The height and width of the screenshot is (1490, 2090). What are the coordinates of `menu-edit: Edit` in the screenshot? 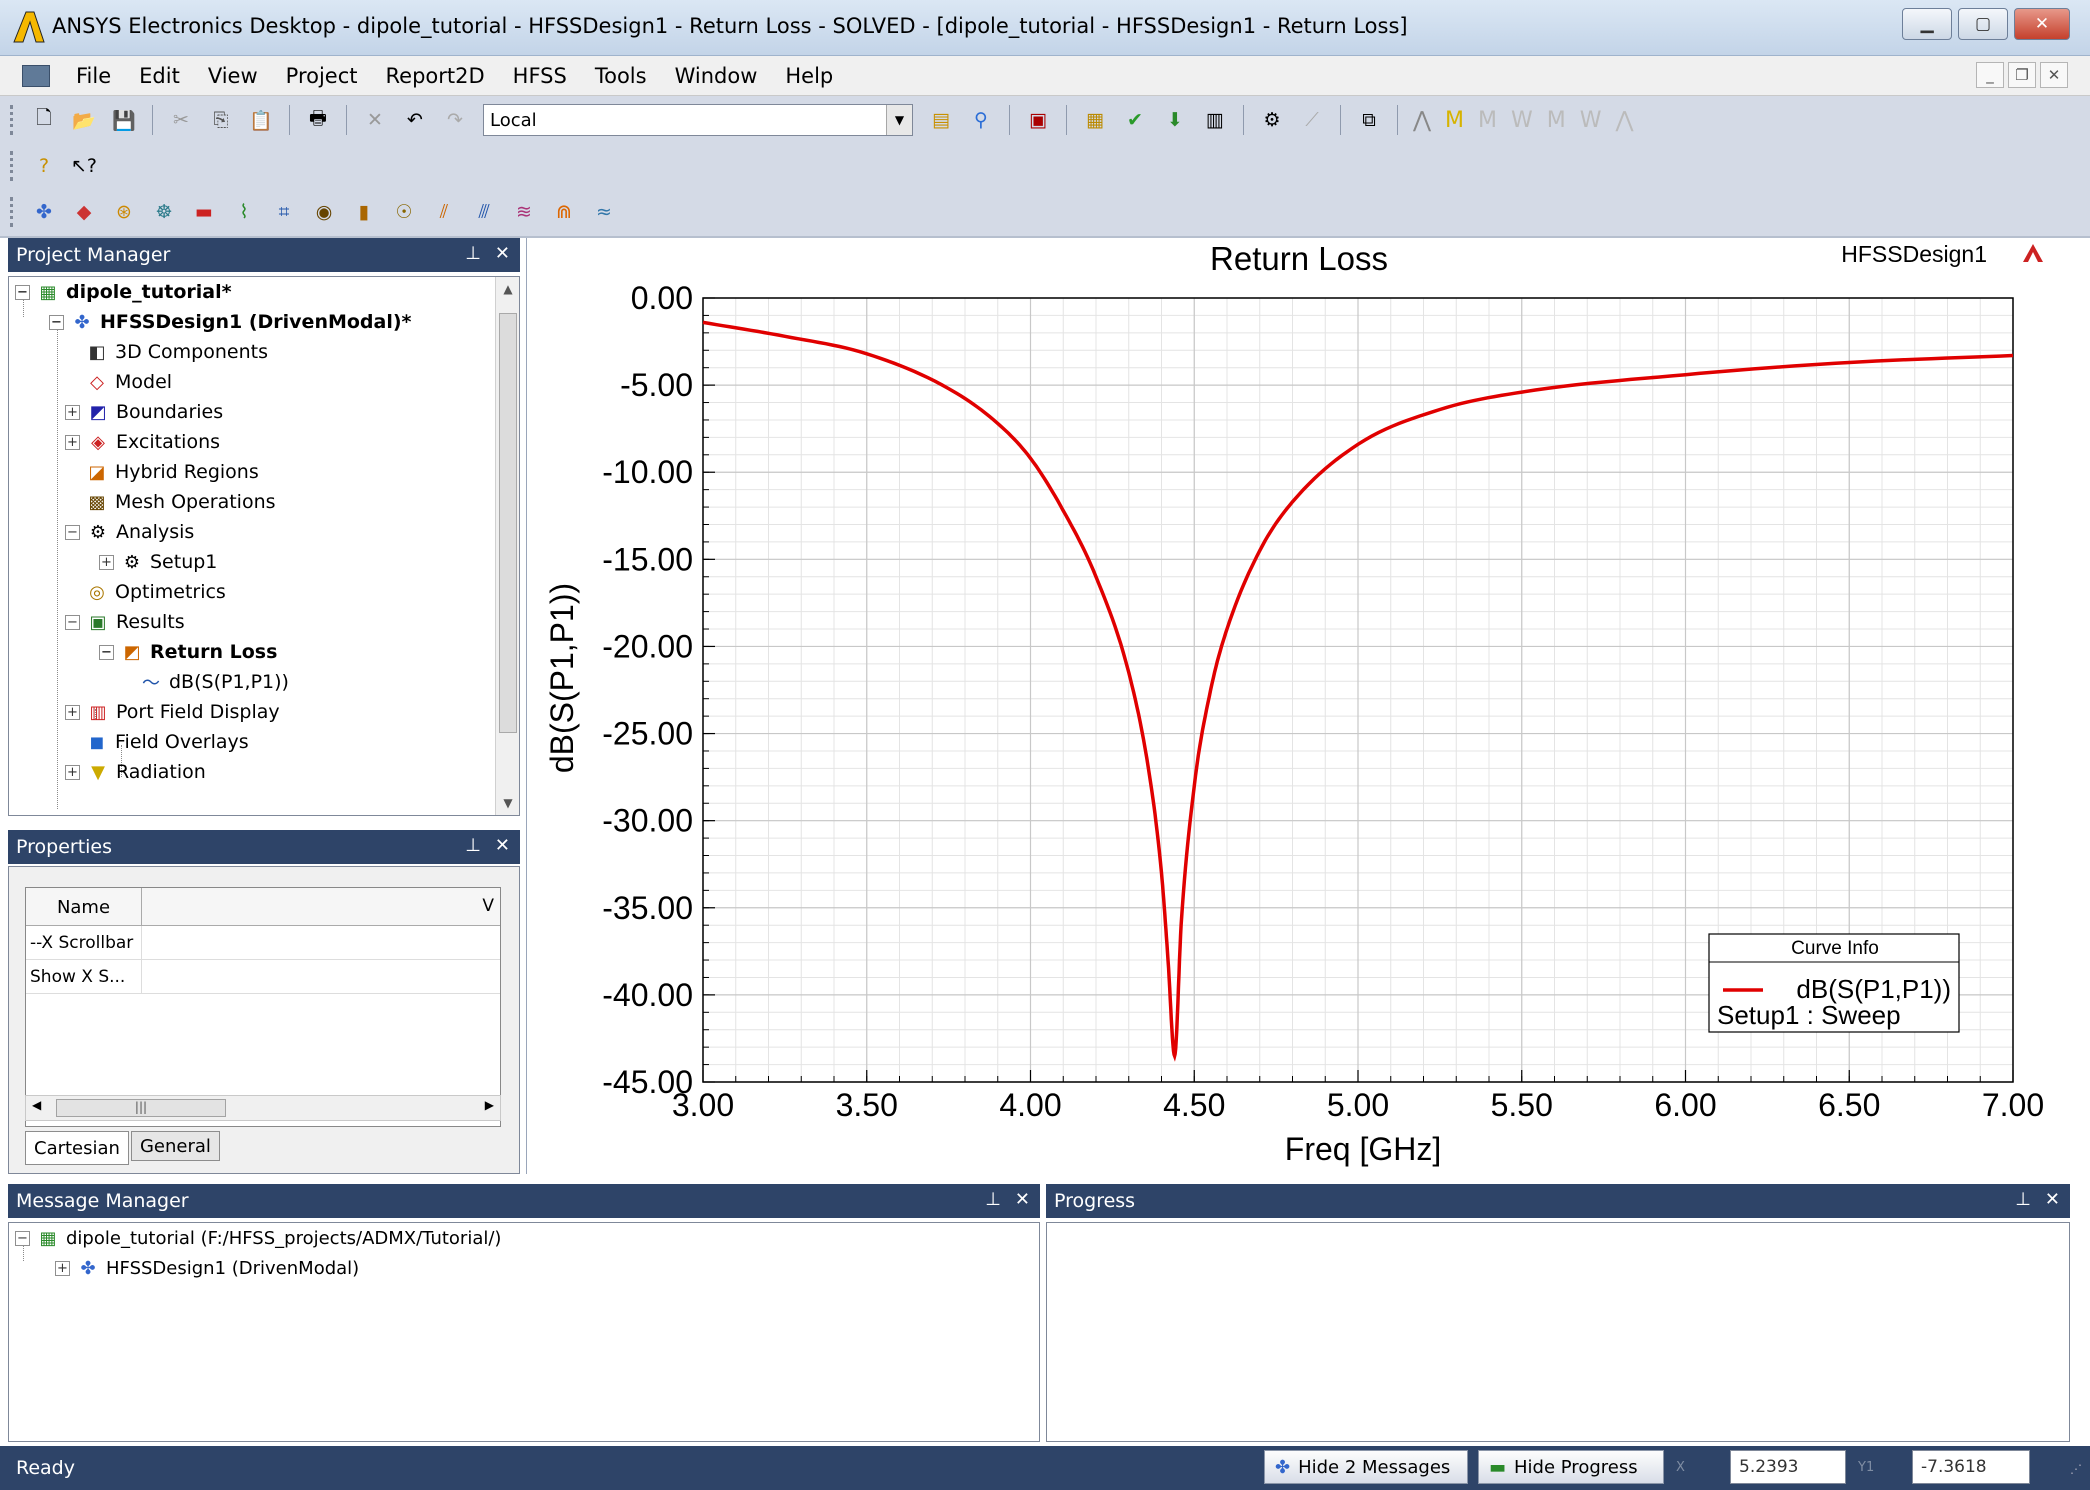 It's located at (159, 76).